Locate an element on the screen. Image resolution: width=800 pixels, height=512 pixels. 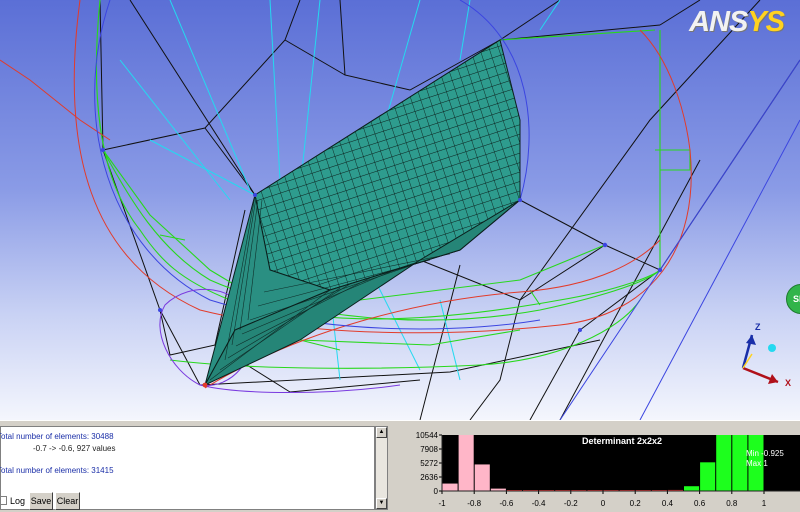
arrow-down-icon: ▼ is located at coordinates (381, 503).